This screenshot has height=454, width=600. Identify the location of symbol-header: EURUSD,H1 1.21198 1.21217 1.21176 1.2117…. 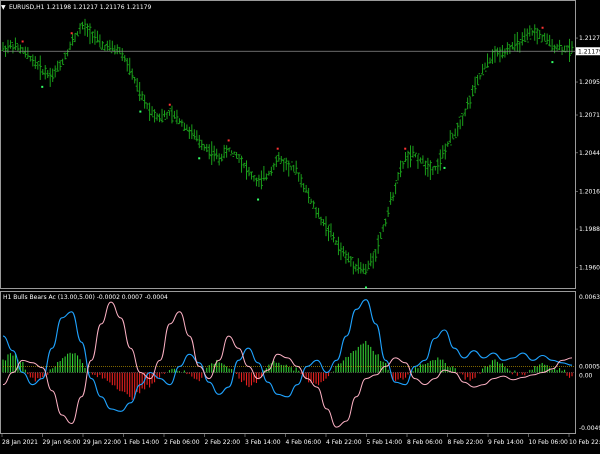
(80, 7).